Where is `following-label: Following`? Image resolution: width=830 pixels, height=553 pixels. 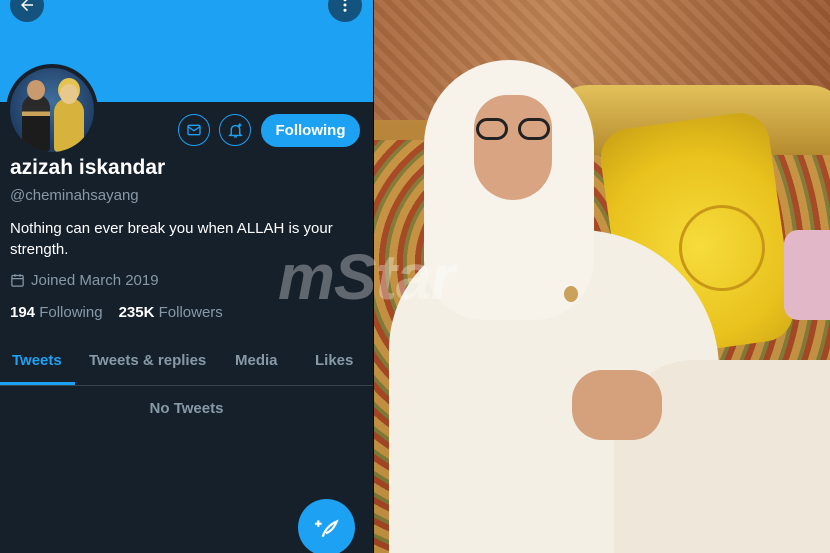 following-label: Following is located at coordinates (71, 312).